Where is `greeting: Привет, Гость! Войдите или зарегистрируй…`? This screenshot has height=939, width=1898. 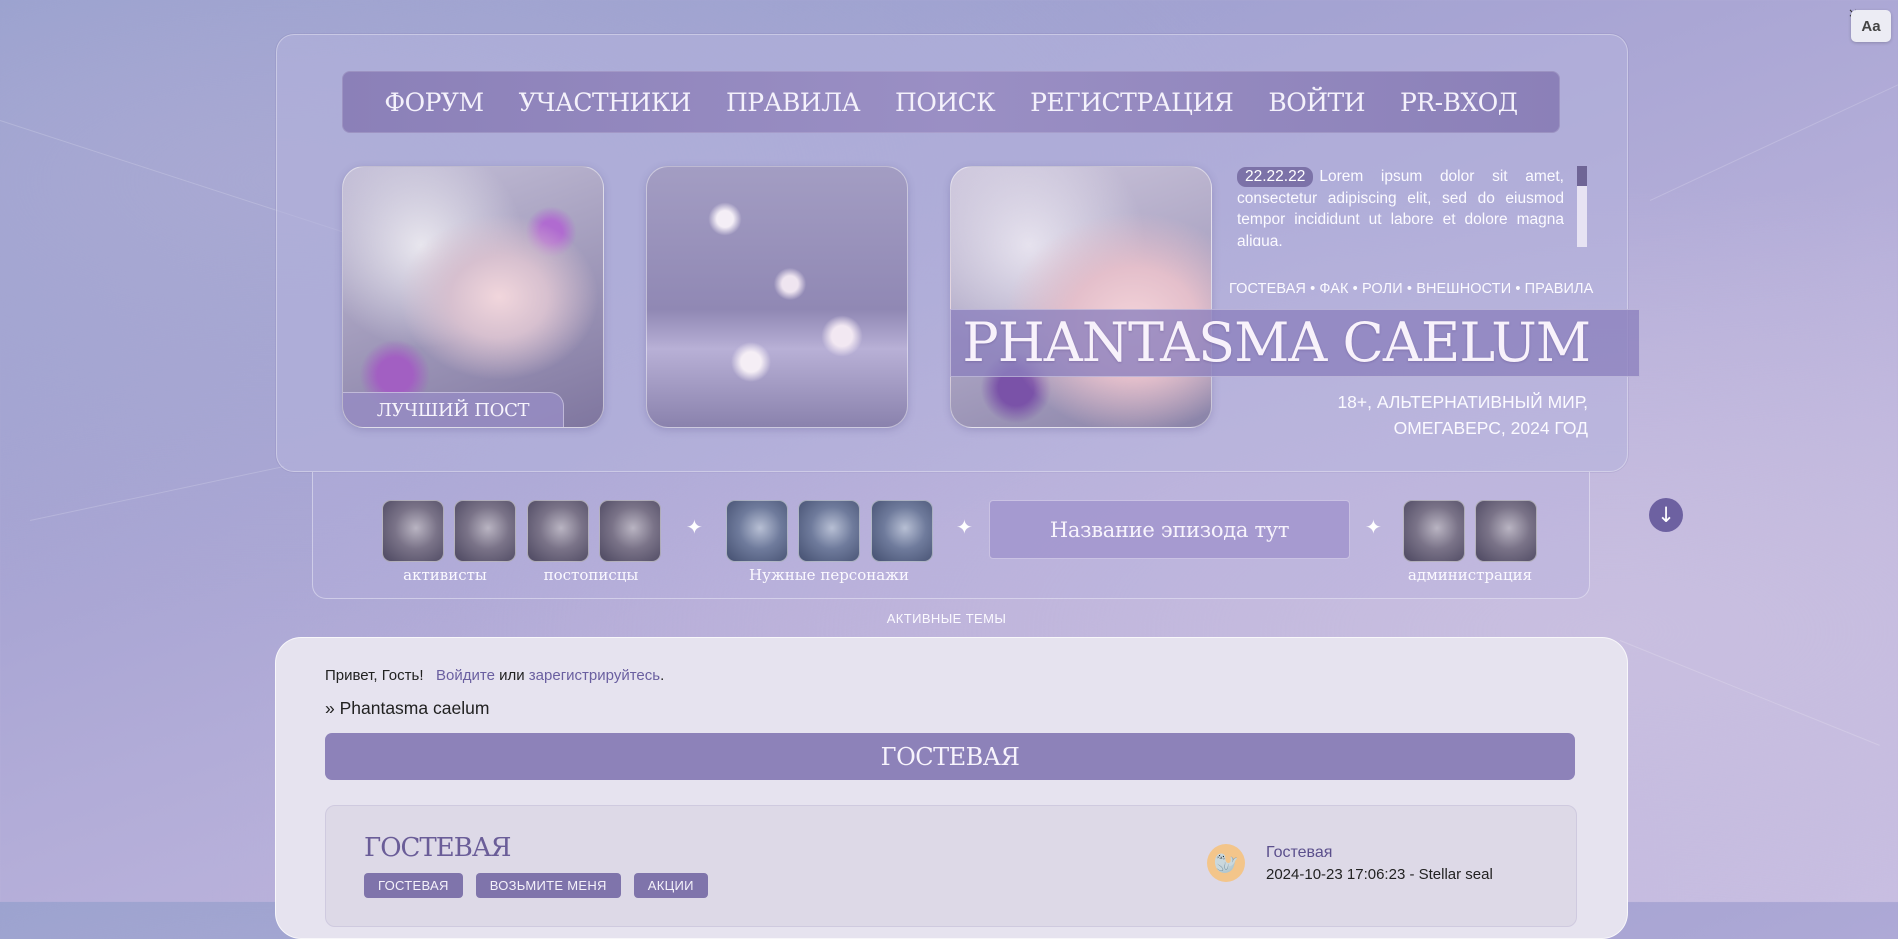 greeting: Привет, Гость! Войдите или зарегистрируй… is located at coordinates (494, 675).